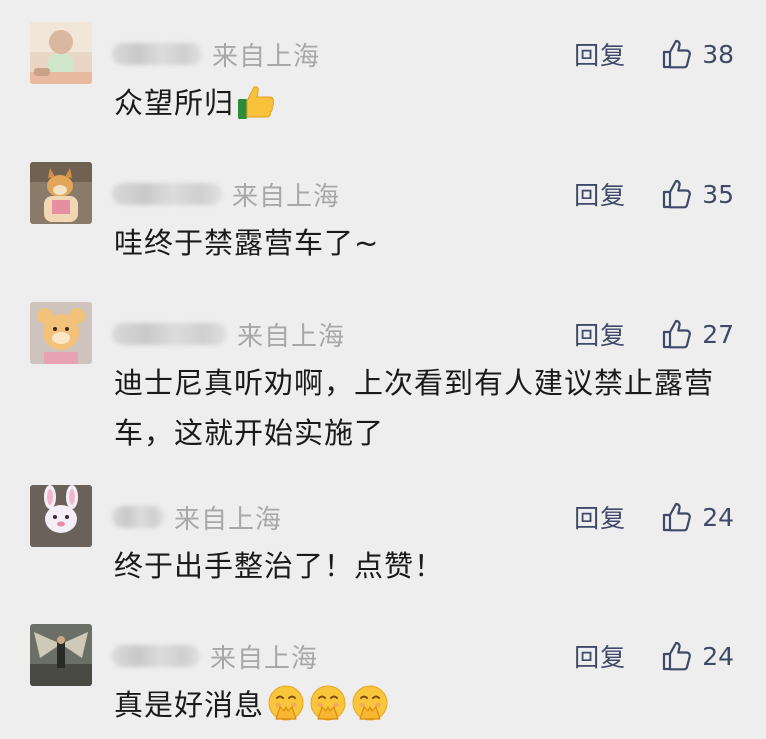 This screenshot has height=739, width=766. What do you see at coordinates (718, 194) in the screenshot?
I see `like-count: 35` at bounding box center [718, 194].